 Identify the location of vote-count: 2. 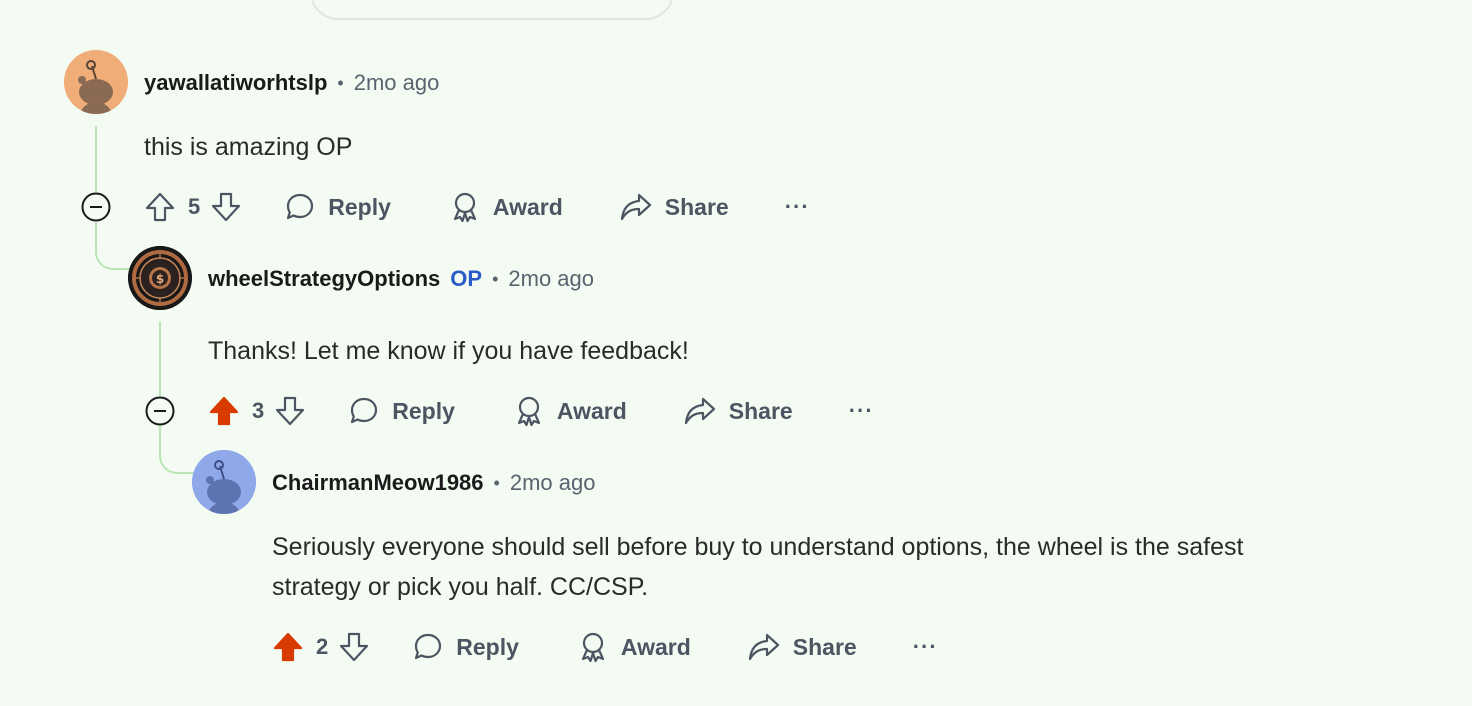
(322, 646).